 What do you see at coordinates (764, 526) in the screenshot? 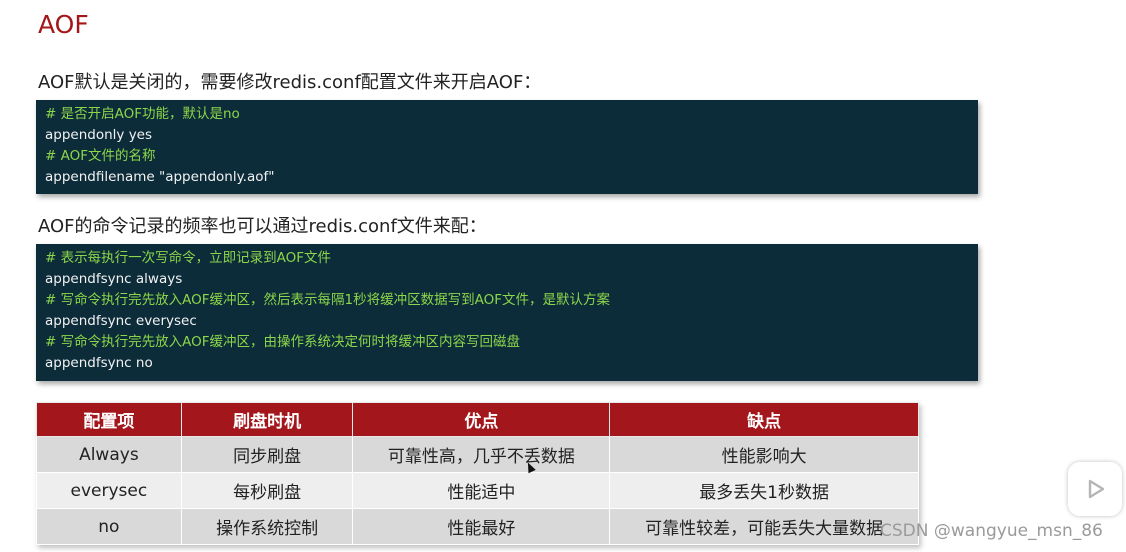
I see `table-cell: 可靠性较差，可能丢失大量数据` at bounding box center [764, 526].